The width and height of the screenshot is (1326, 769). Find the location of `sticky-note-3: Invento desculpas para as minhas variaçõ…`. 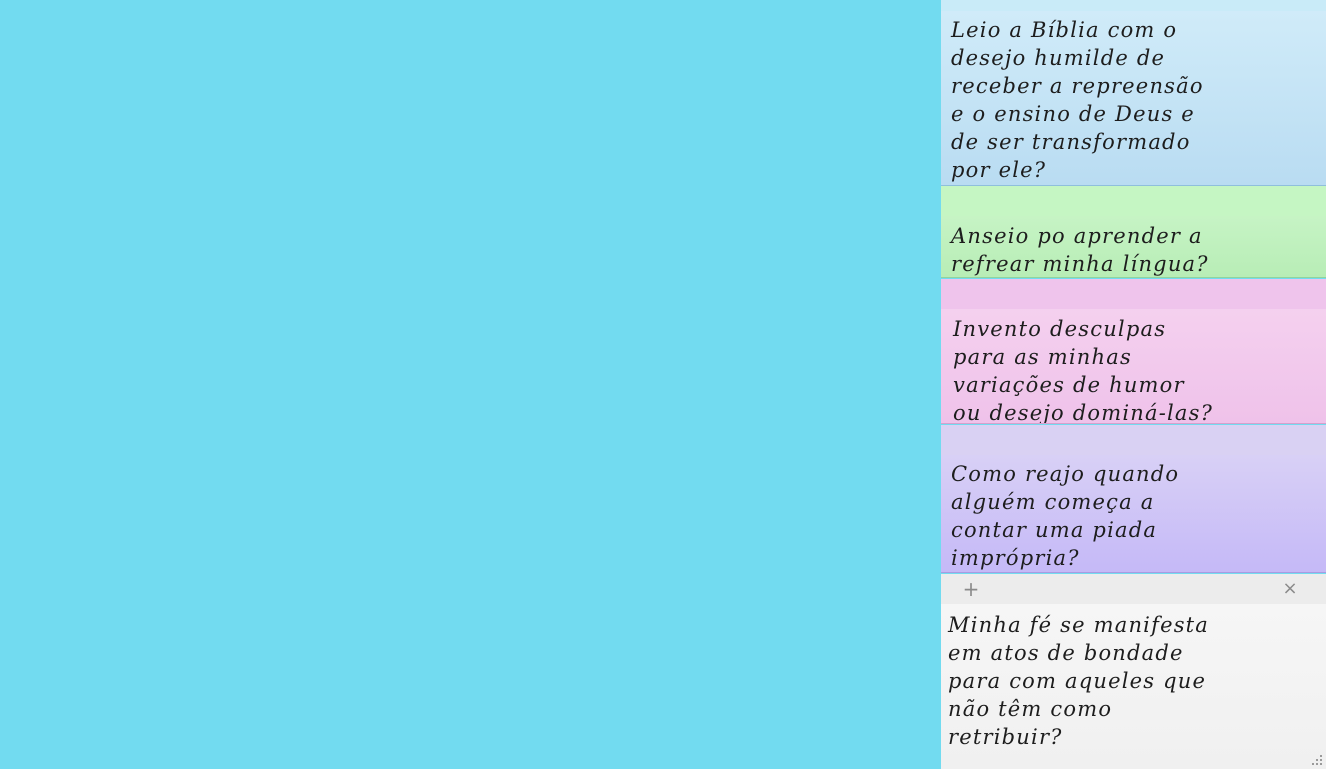

sticky-note-3: Invento desculpas para as minhas variaçõ… is located at coordinates (1133, 351).